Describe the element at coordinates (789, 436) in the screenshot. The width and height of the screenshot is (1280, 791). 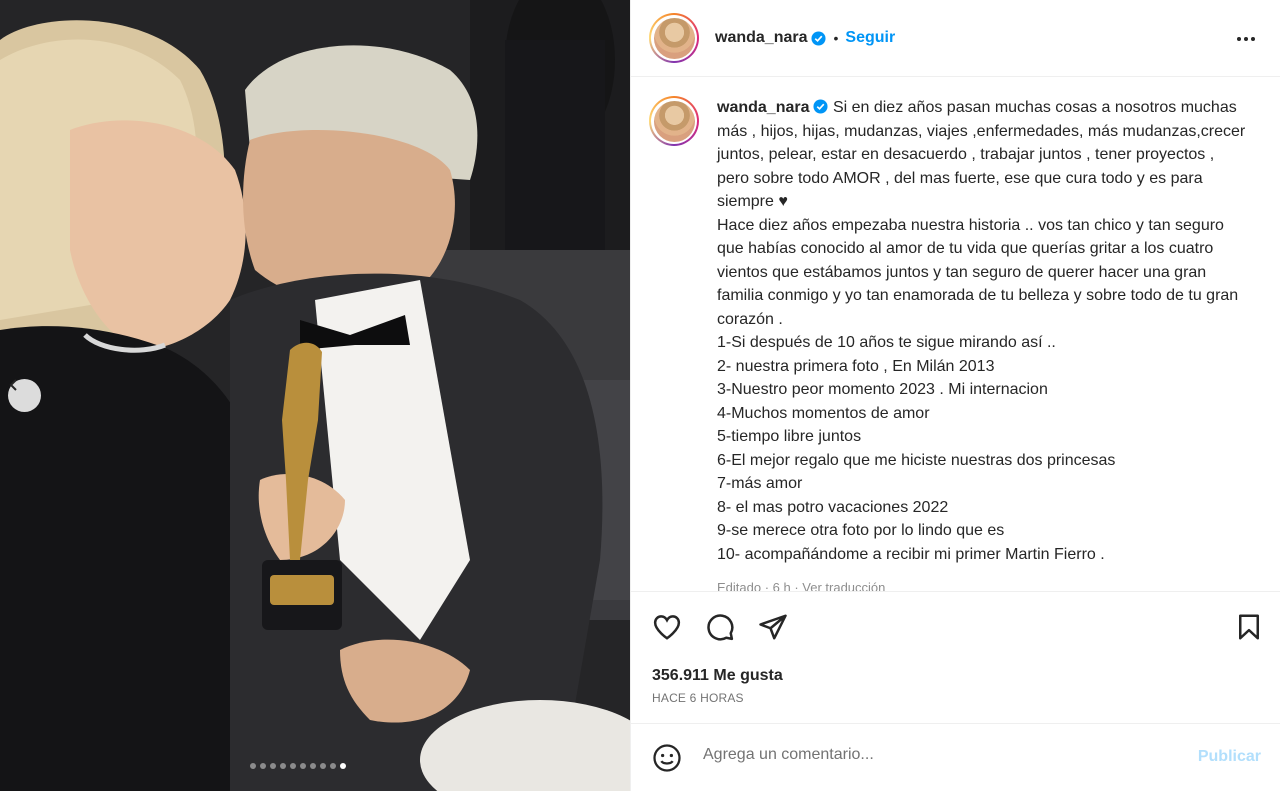
I see `caption-line: 5-tiempo libre juntos` at that location.